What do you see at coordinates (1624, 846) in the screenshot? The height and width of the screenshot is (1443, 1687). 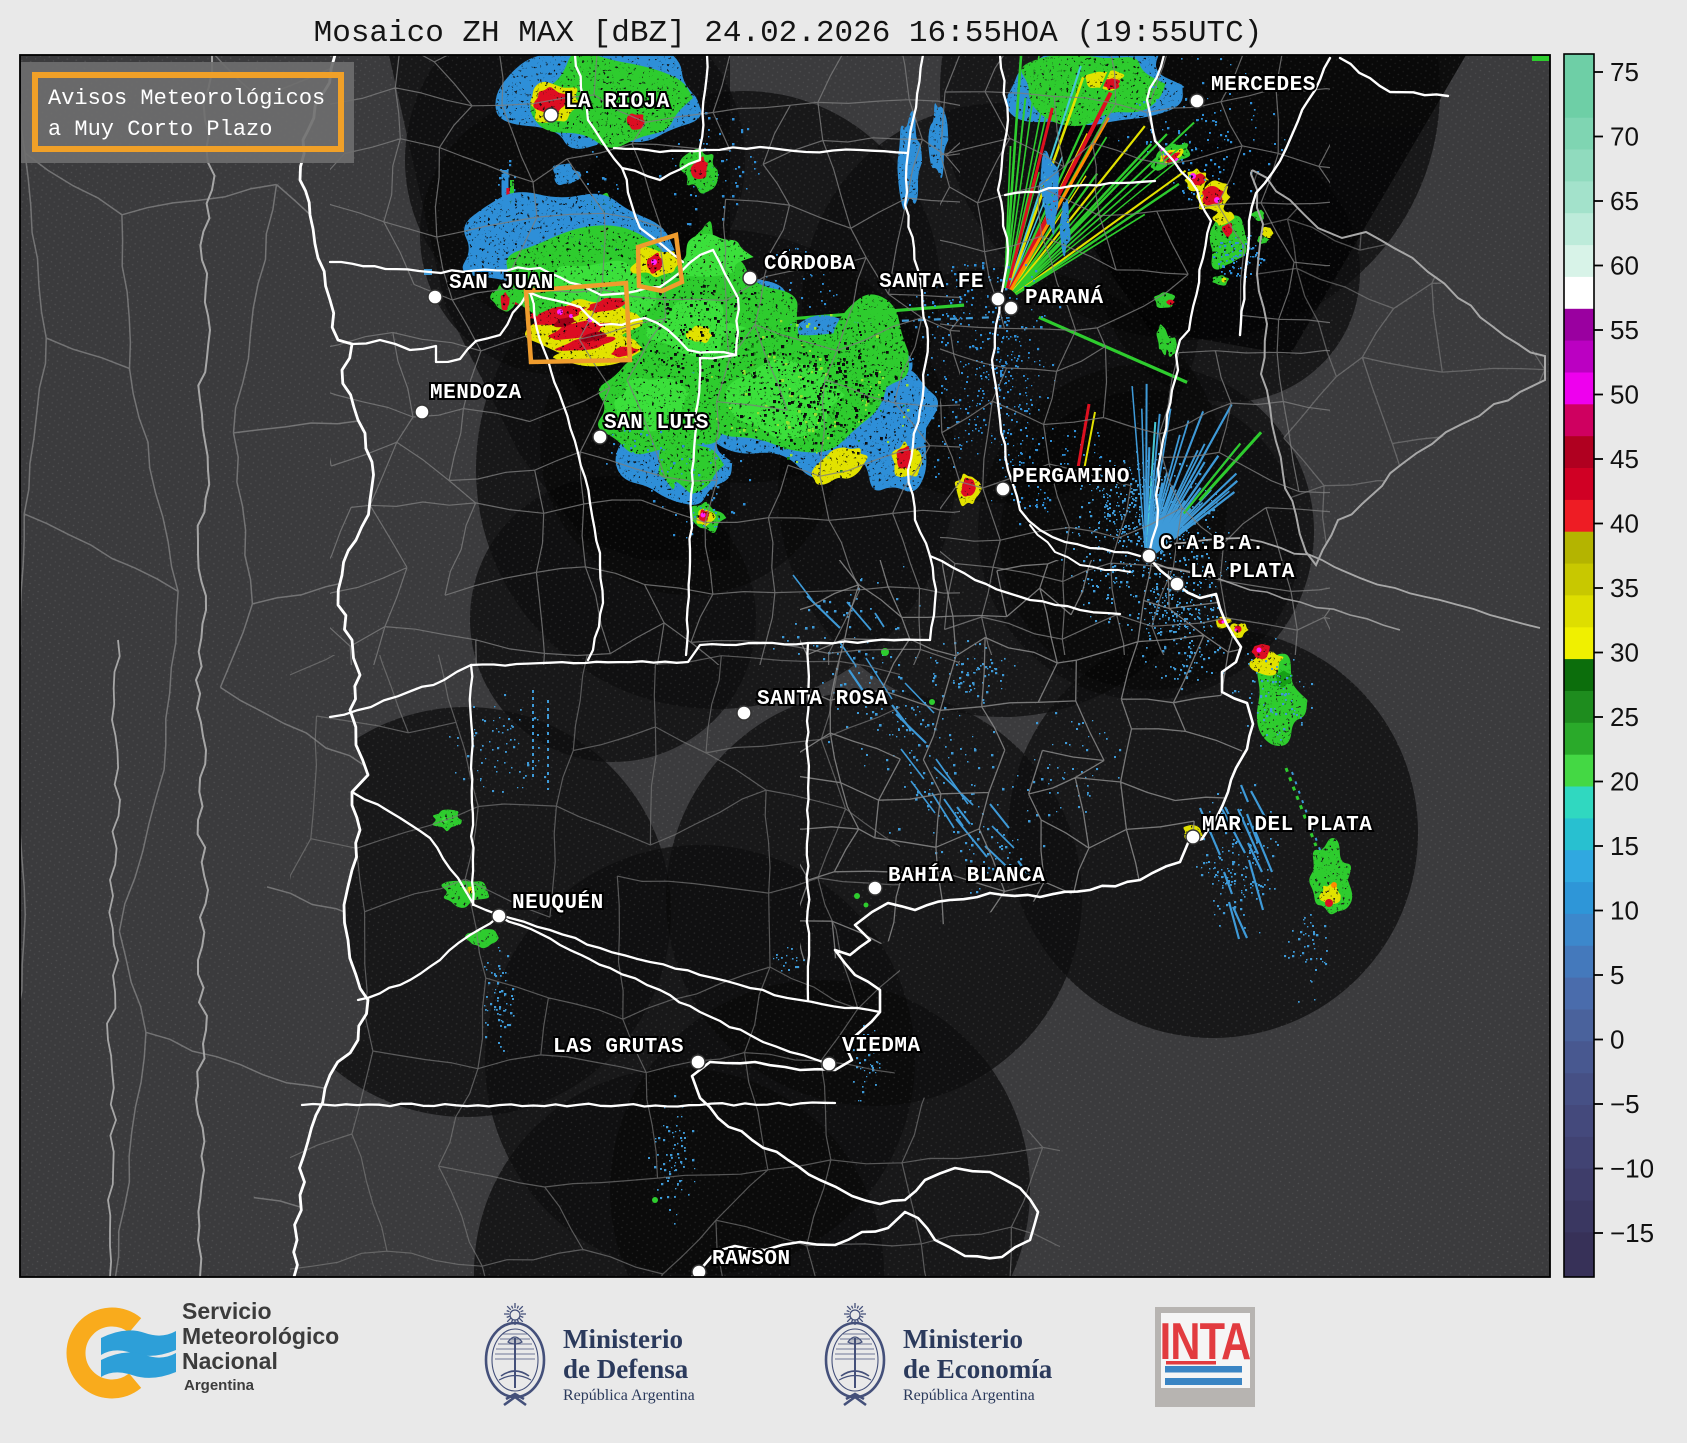 I see `svg-text: 15` at bounding box center [1624, 846].